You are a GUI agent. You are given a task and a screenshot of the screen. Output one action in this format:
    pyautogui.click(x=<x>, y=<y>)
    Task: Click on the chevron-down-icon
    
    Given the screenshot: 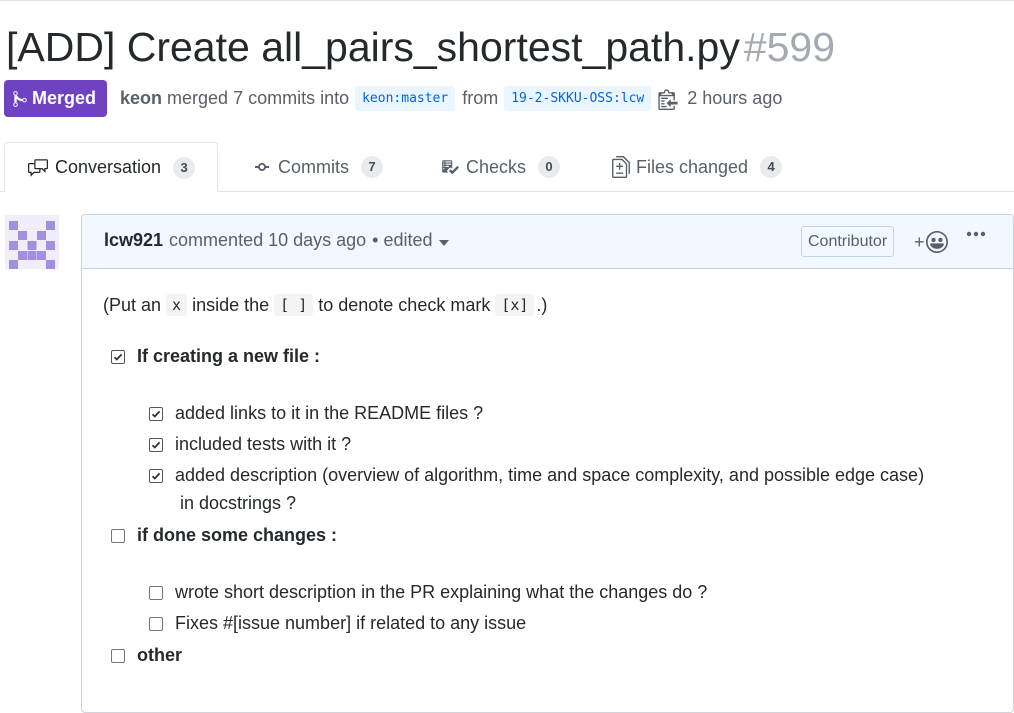 What is the action you would take?
    pyautogui.click(x=443, y=243)
    